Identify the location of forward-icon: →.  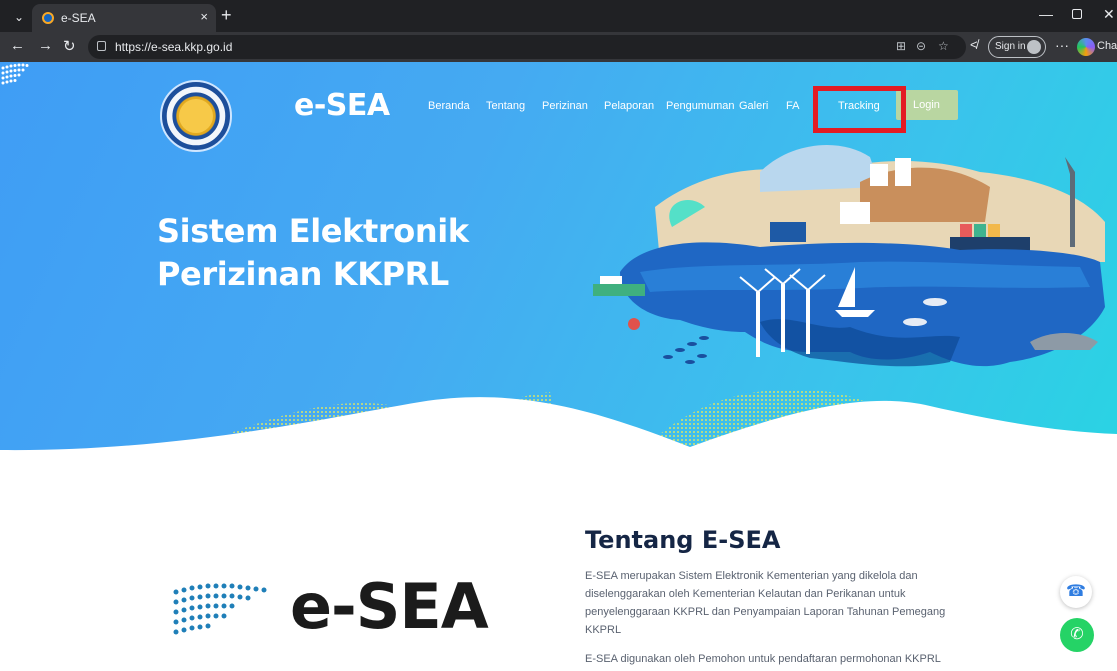
(45, 45).